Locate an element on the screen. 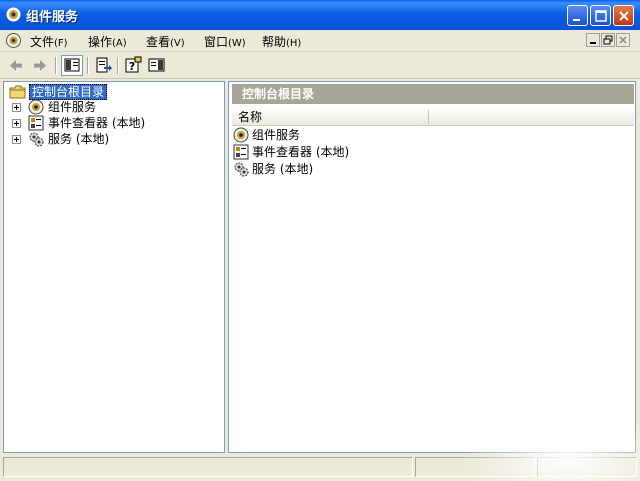 The image size is (640, 481). column-header-bar is located at coordinates (433, 117).